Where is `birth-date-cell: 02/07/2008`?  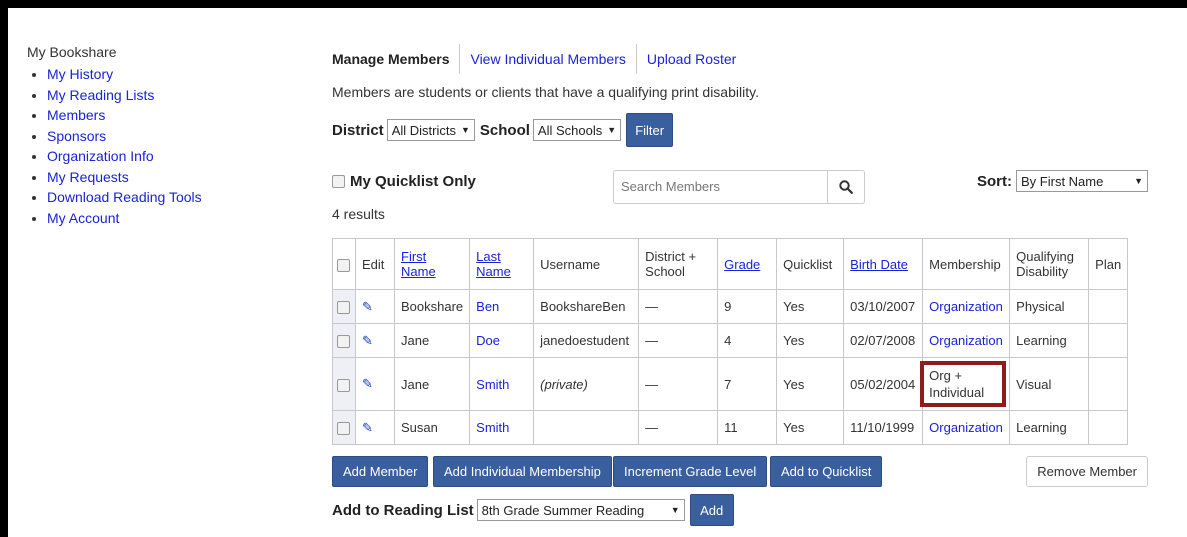
birth-date-cell: 02/07/2008 is located at coordinates (883, 340).